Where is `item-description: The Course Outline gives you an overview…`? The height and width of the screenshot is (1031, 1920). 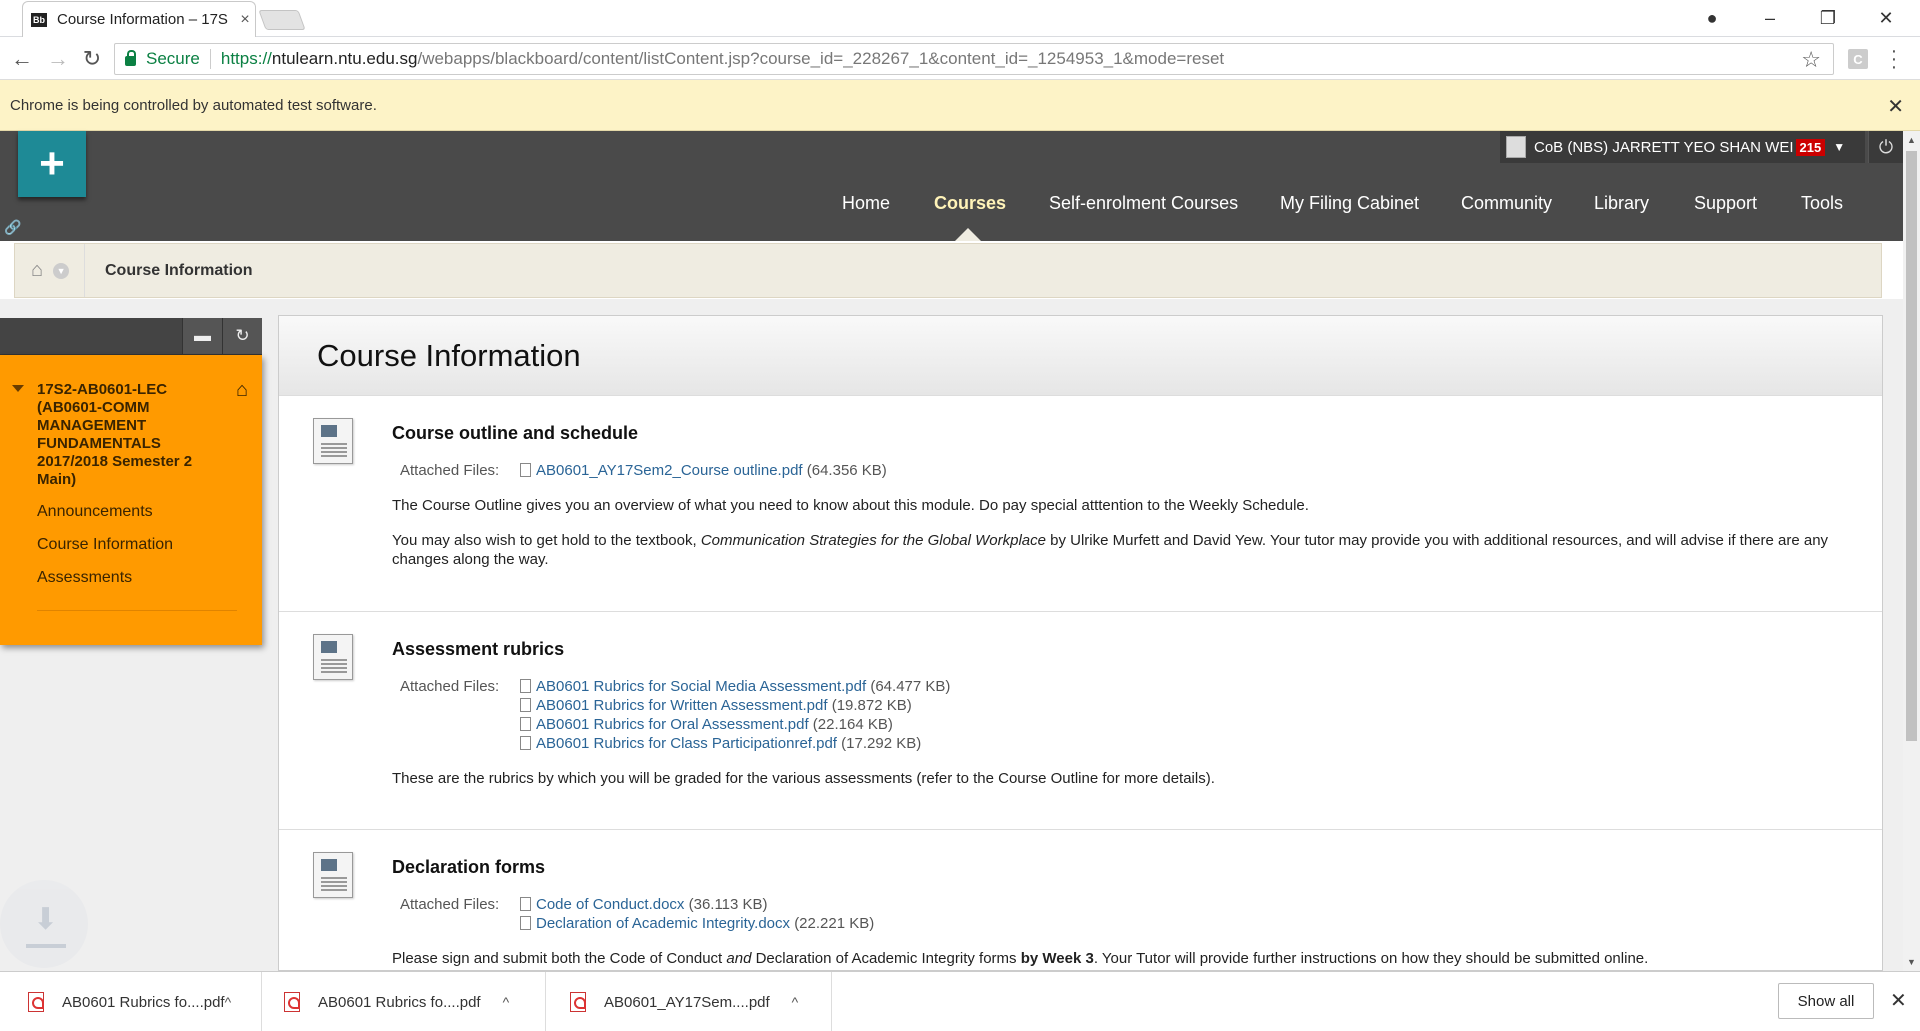
item-description: The Course Outline gives you an overview… is located at coordinates (850, 505).